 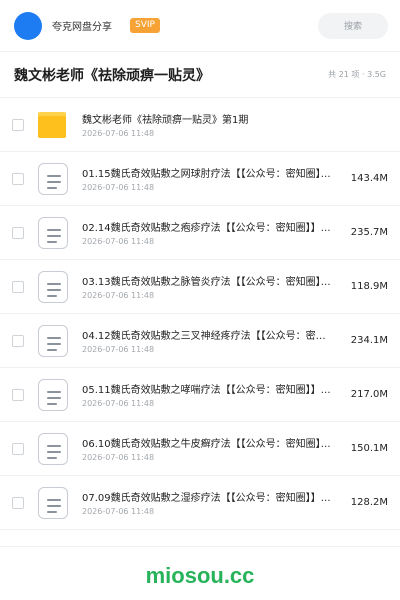 I want to click on file-row: 魏文彬老师《祛除顽痹一贴灵》第1期 2026-07-06 11:48, so click(x=200, y=125).